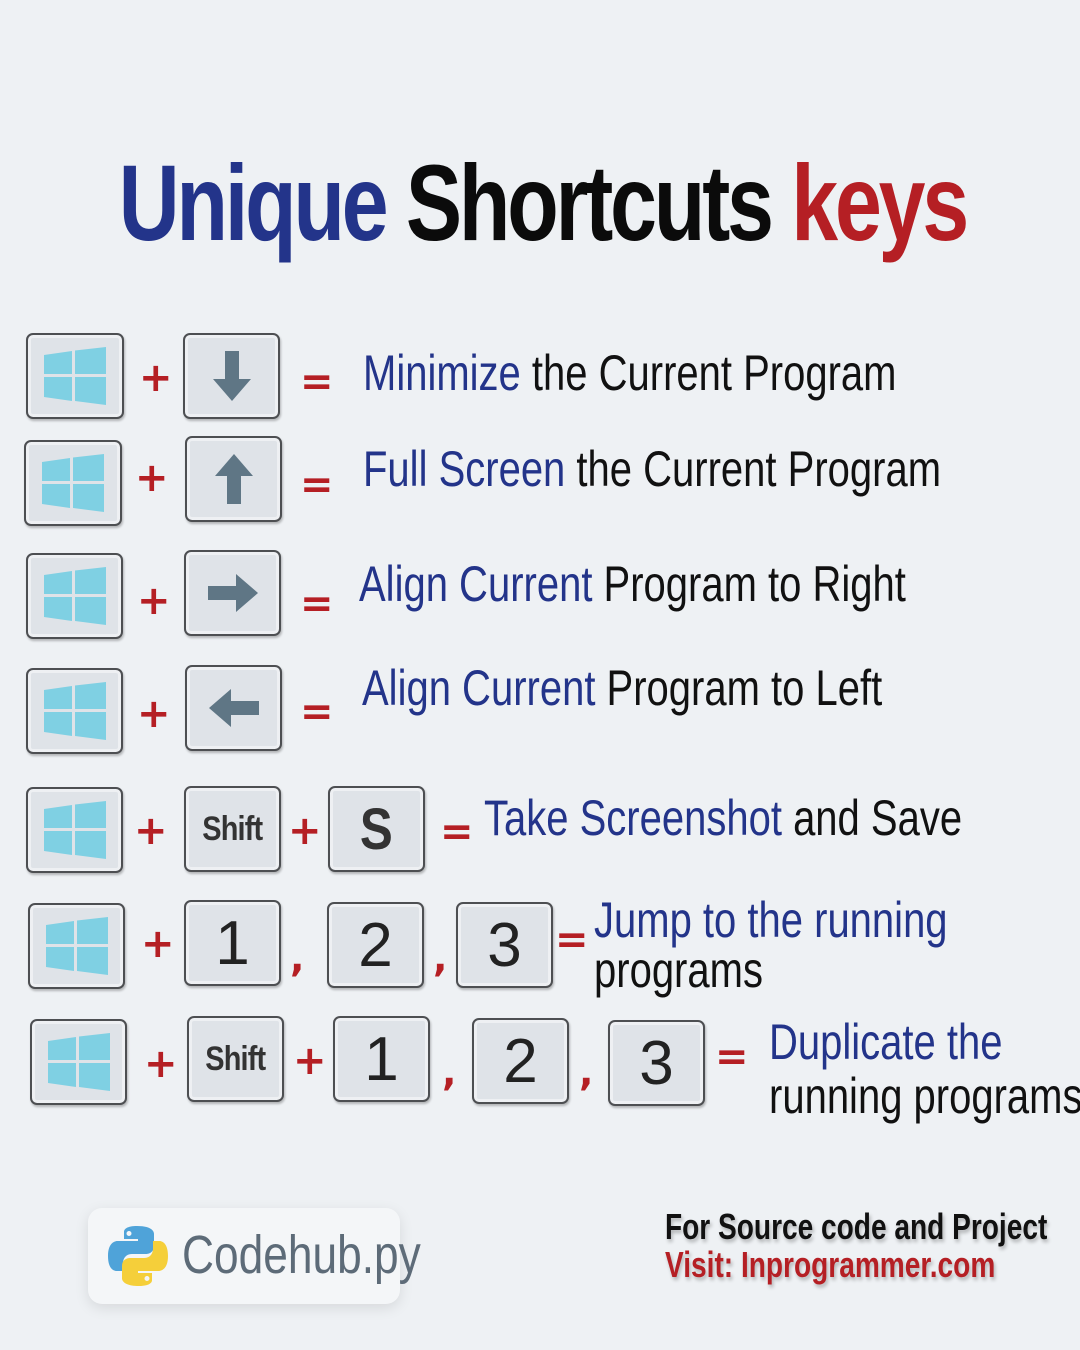  I want to click on arrow-down-icon, so click(231, 376).